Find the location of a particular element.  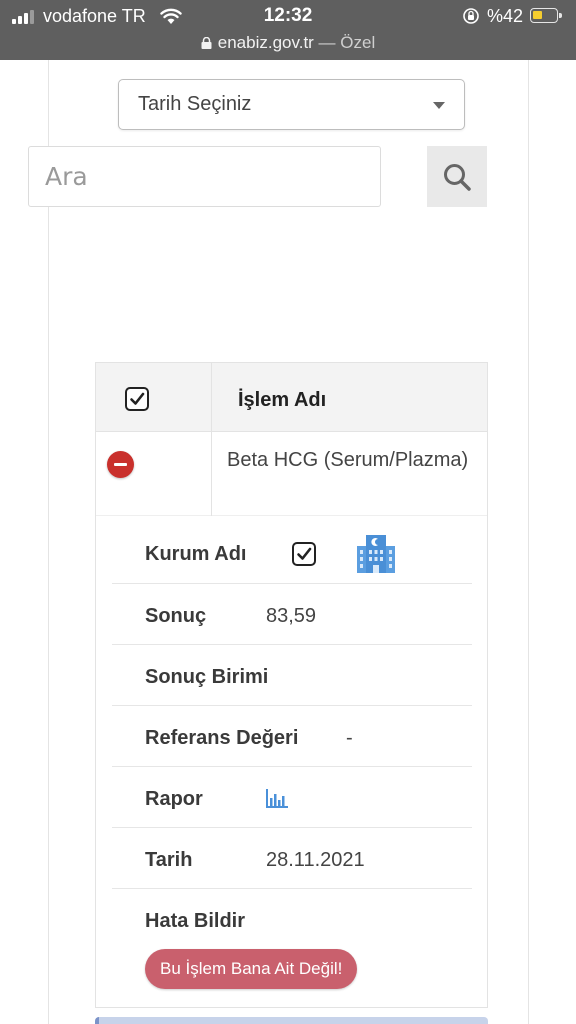

table-header: İşlem Adı is located at coordinates (291, 397).